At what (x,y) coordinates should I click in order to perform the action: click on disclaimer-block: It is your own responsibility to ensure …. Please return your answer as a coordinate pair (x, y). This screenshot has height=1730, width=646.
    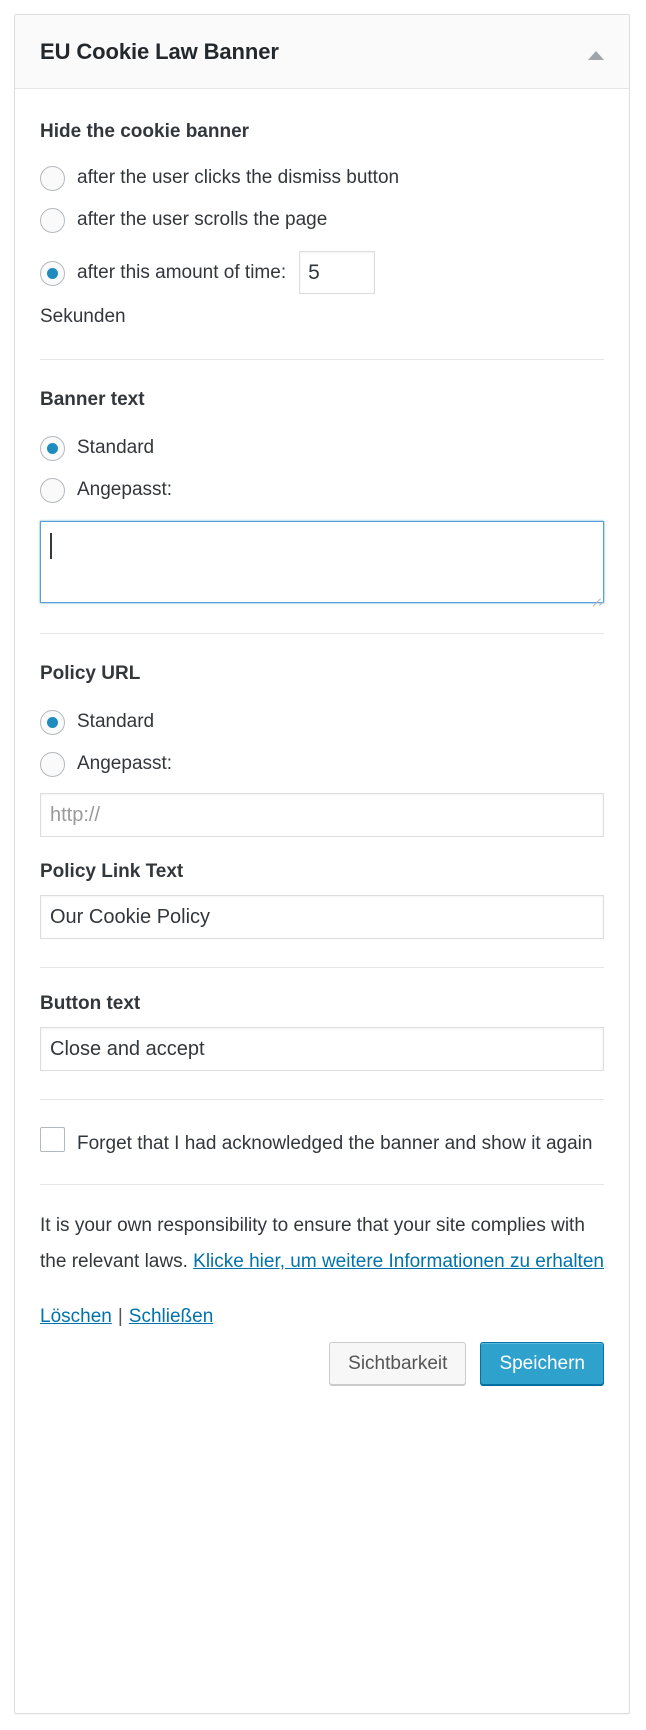
    Looking at the image, I should click on (322, 1244).